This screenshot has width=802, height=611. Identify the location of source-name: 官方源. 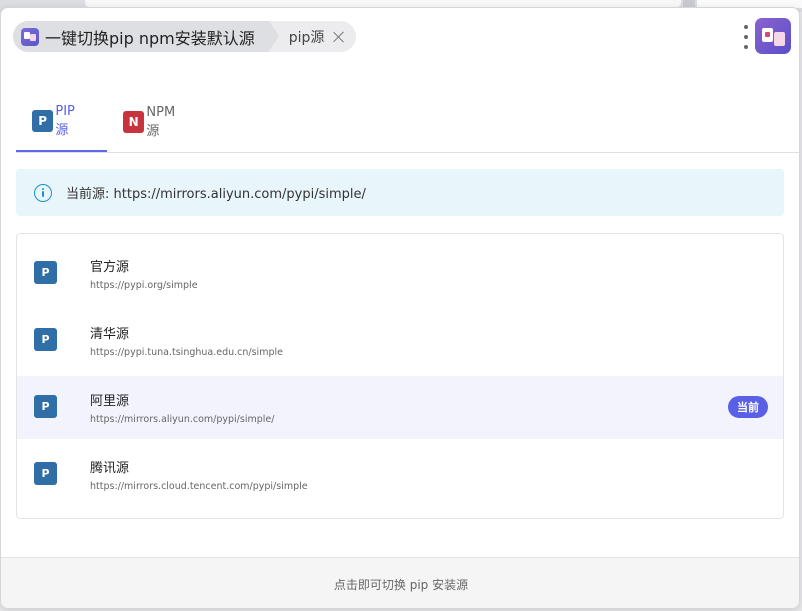
(110, 267).